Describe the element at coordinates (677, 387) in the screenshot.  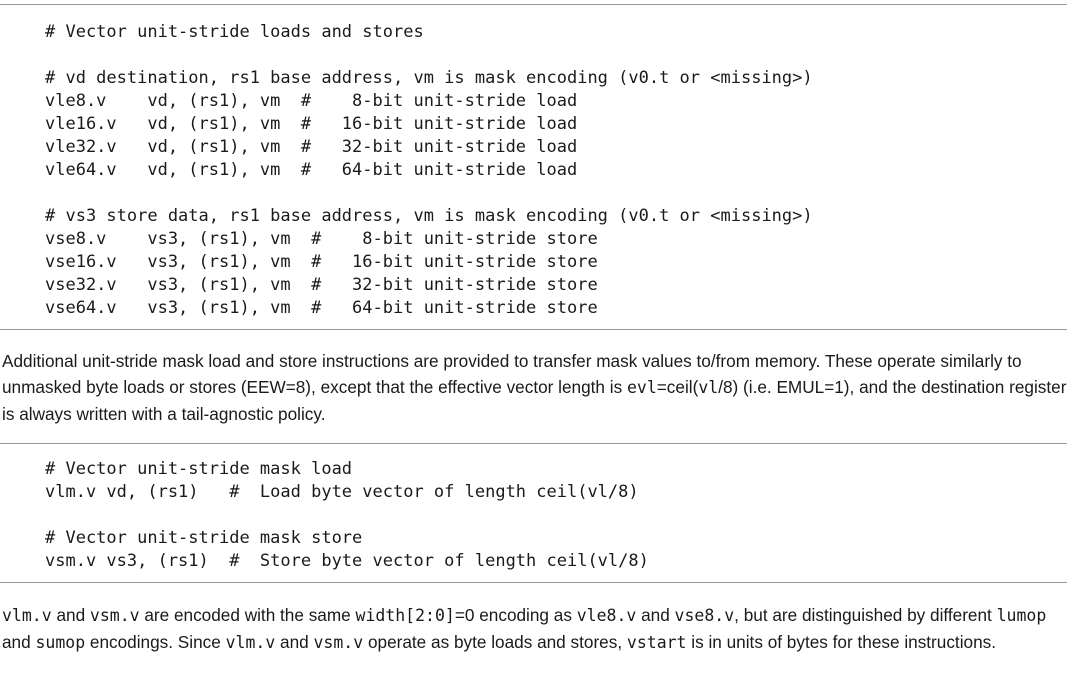
I see `text-span: =ceil(` at that location.